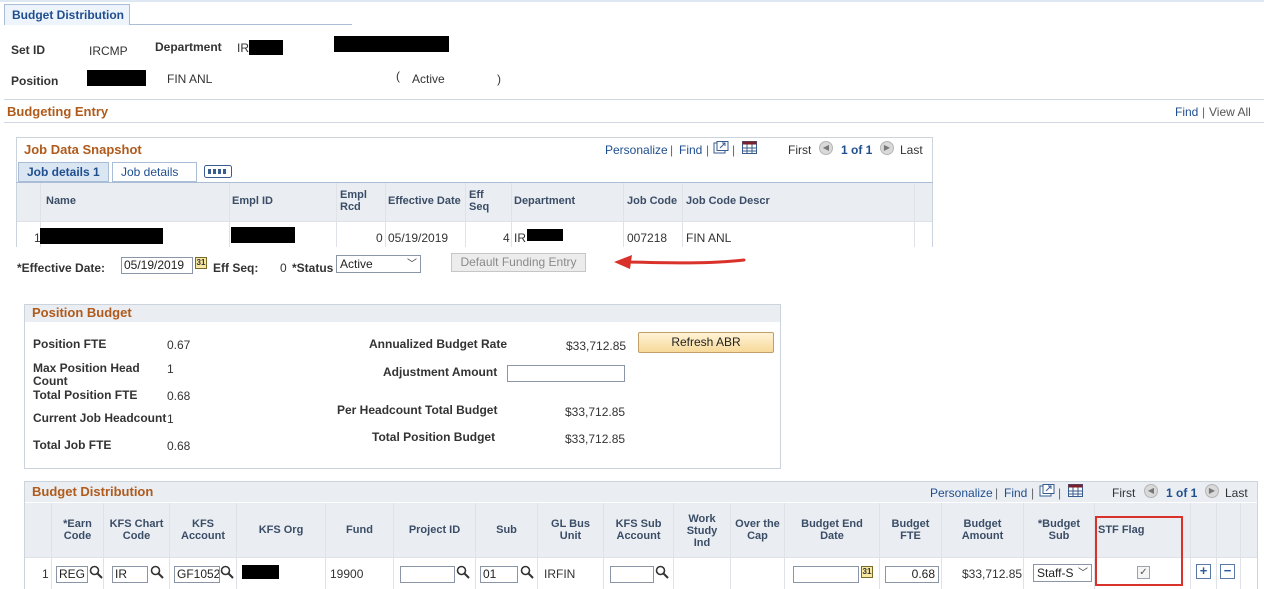 The width and height of the screenshot is (1264, 589). What do you see at coordinates (252, 201) in the screenshot?
I see `col-header-emplid: Empl ID` at bounding box center [252, 201].